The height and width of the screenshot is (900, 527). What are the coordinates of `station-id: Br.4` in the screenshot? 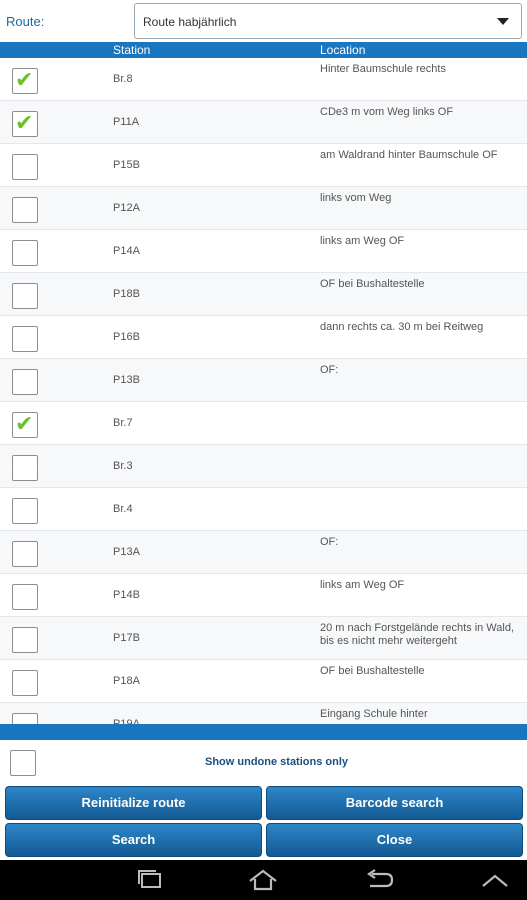 It's located at (123, 509).